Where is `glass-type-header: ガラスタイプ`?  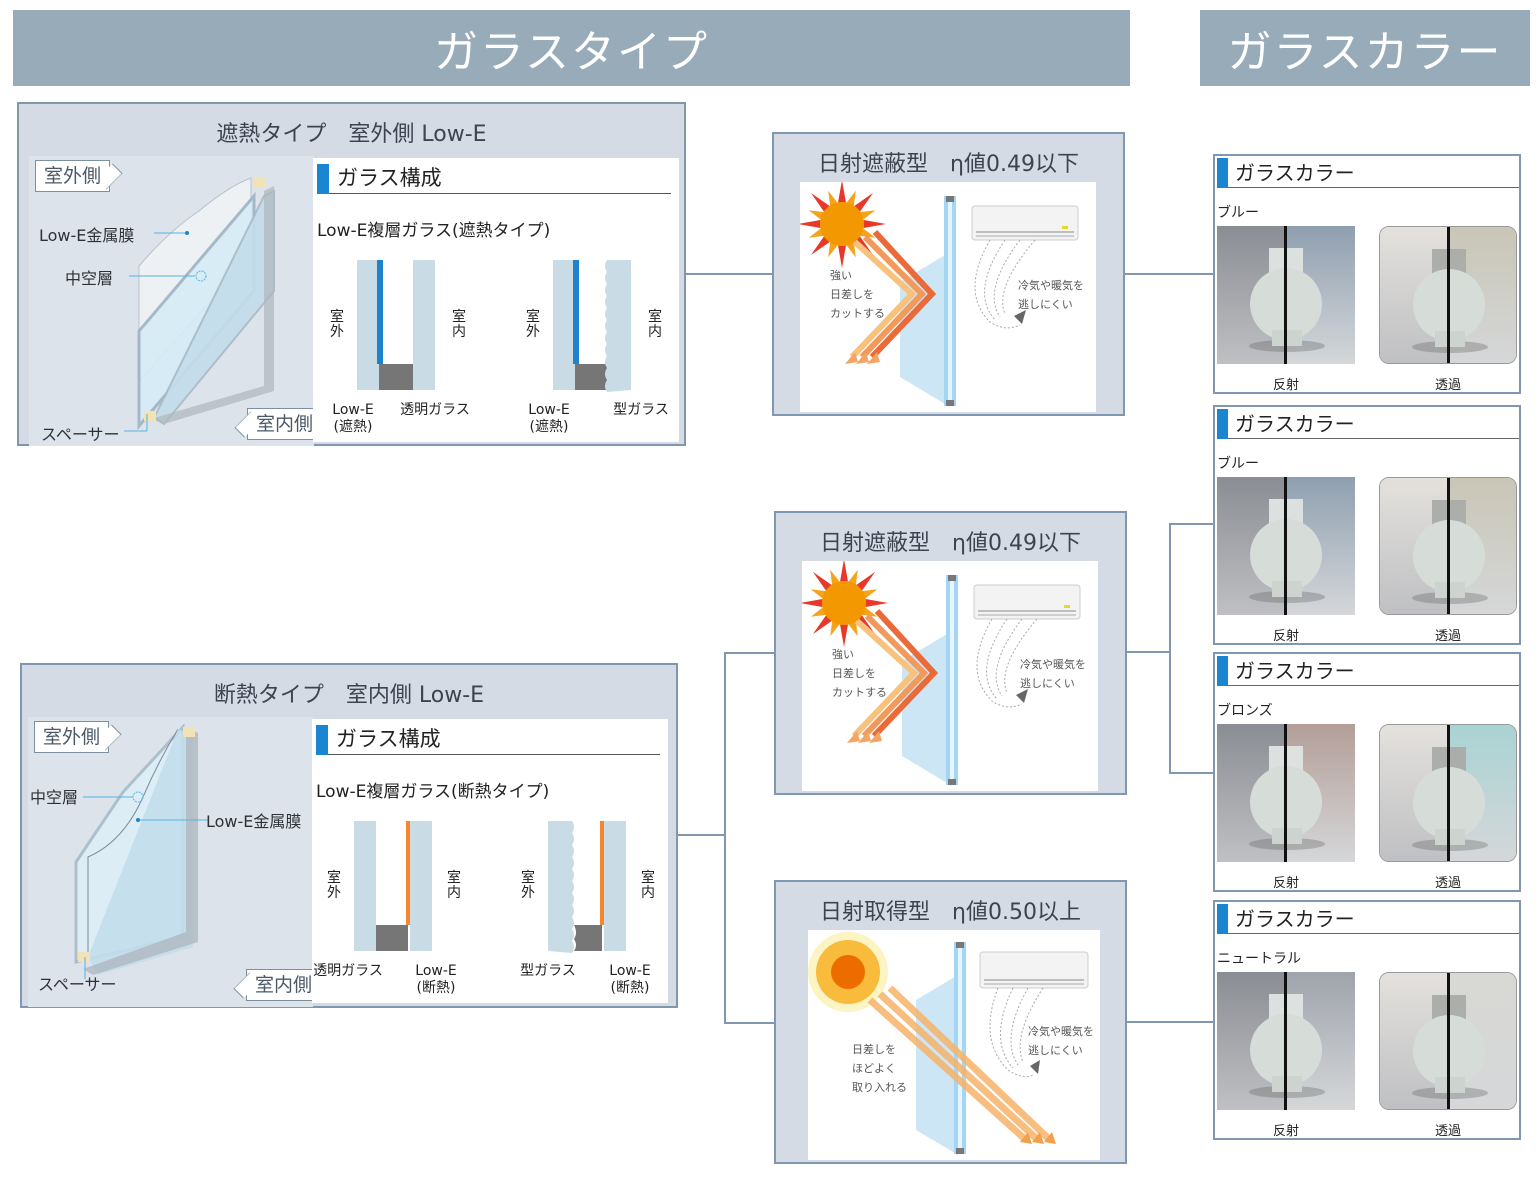
glass-type-header: ガラスタイプ is located at coordinates (571, 48).